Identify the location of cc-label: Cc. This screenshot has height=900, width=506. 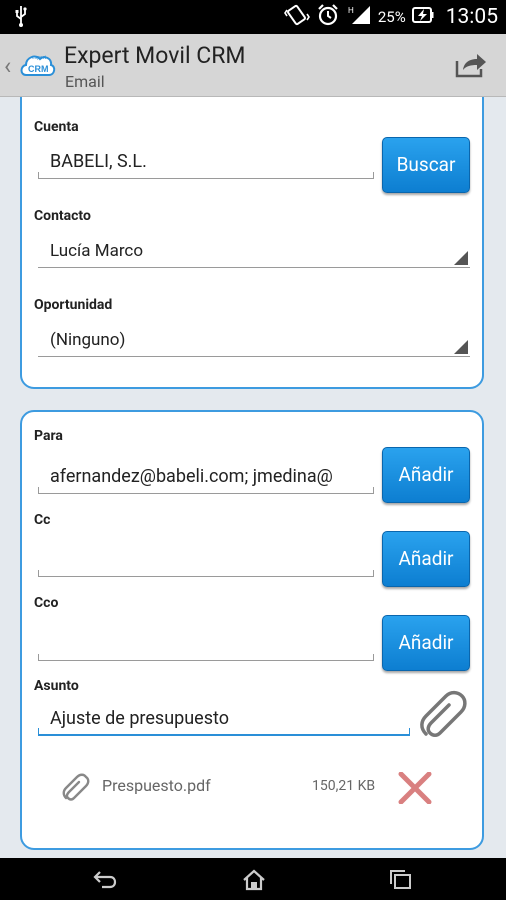
(42, 520).